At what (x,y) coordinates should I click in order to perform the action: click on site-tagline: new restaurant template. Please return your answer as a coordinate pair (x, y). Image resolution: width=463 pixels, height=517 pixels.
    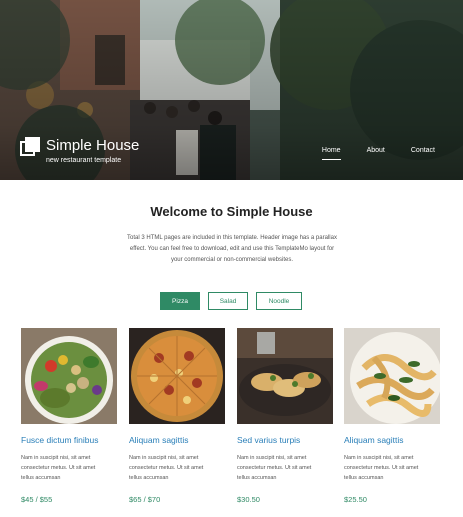
    Looking at the image, I should click on (84, 160).